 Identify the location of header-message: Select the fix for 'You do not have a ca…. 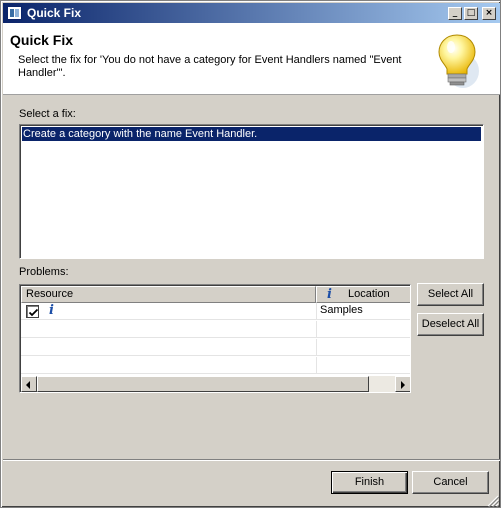
(210, 66).